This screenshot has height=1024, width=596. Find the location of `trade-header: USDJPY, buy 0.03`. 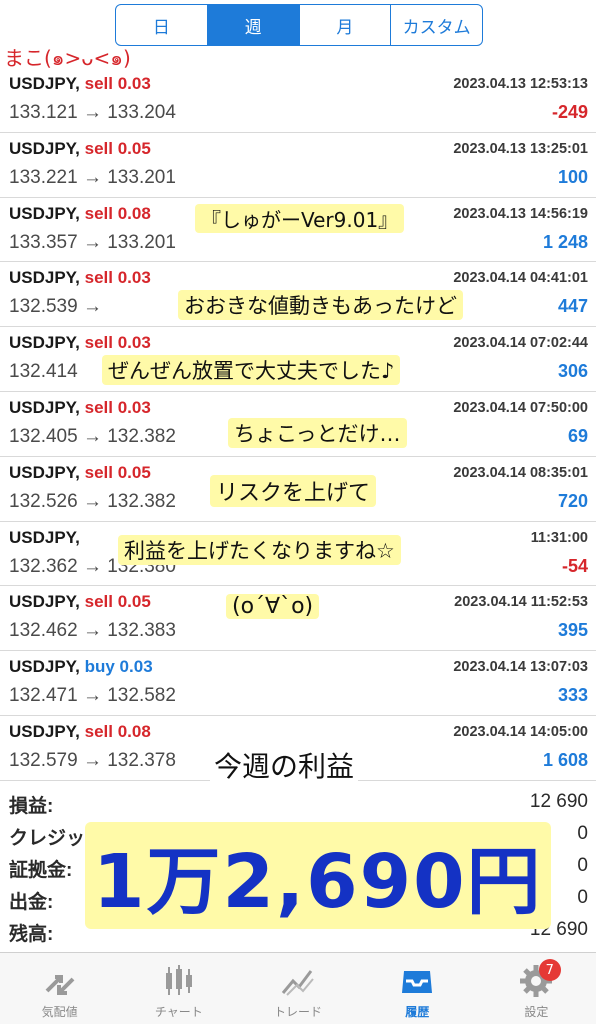

trade-header: USDJPY, buy 0.03 is located at coordinates (81, 667).